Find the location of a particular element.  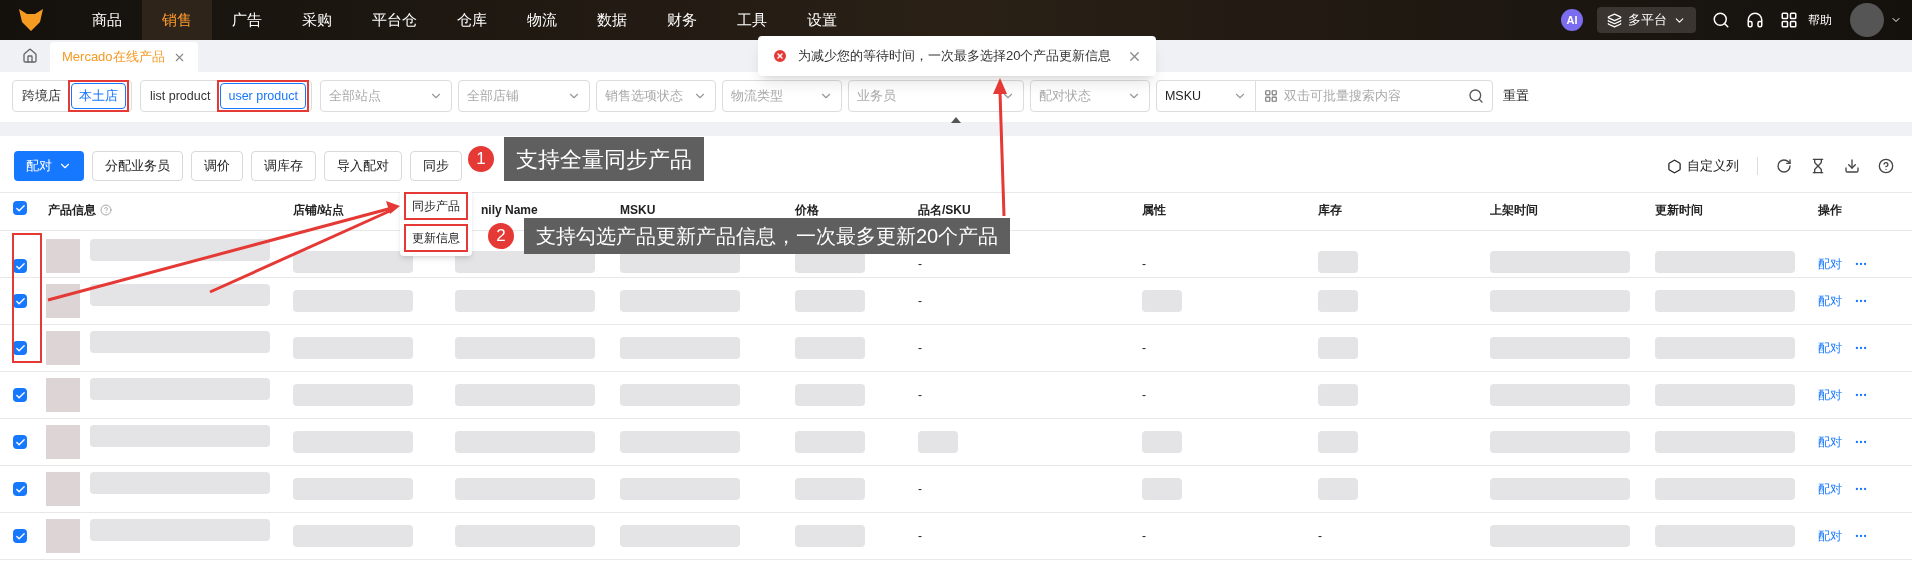

layers-icon is located at coordinates (1614, 20).